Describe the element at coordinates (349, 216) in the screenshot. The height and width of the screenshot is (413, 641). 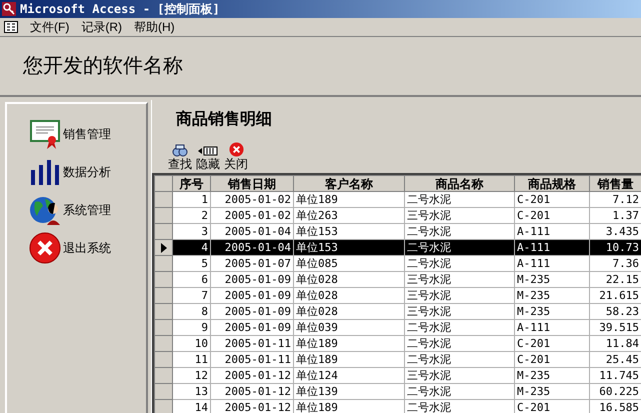
I see `table-cell: 单位263` at that location.